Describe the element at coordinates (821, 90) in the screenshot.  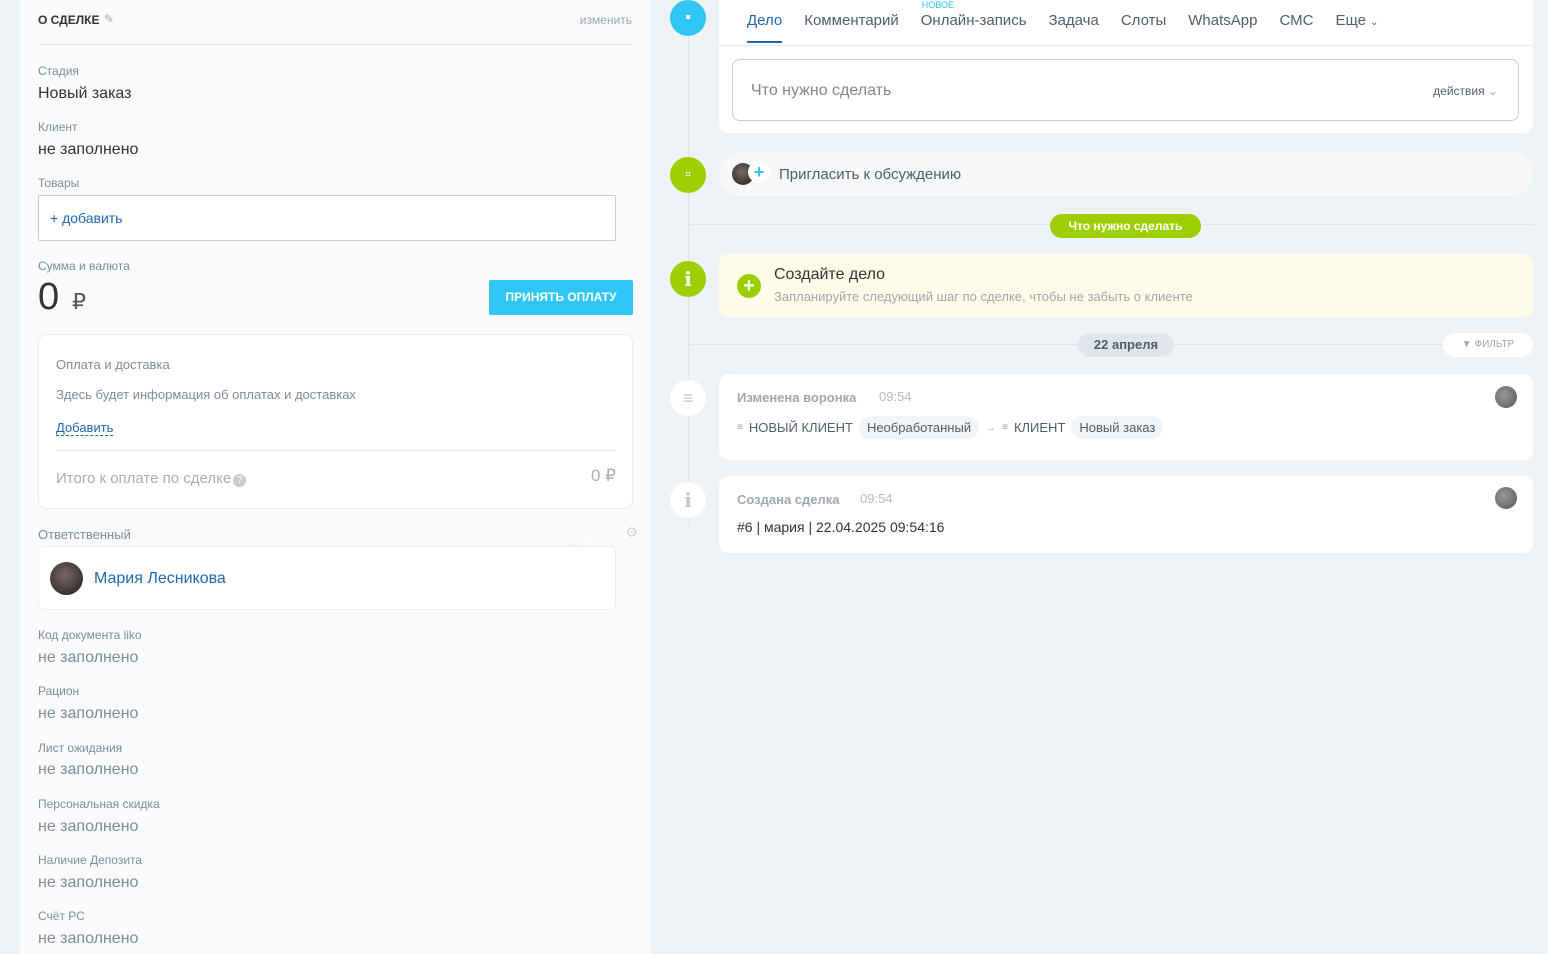
I see `todo-placeholder: Что нужно сделать` at that location.